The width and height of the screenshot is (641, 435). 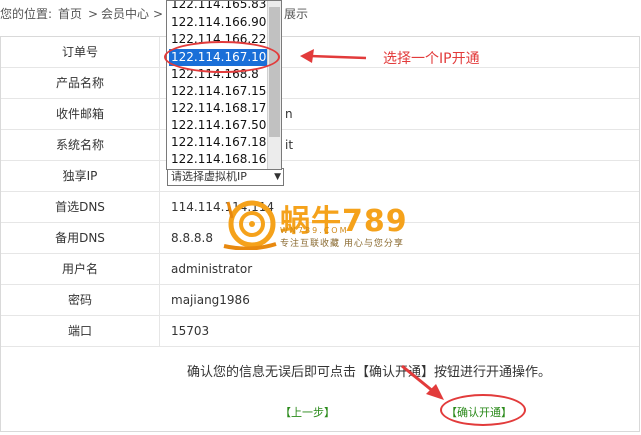 What do you see at coordinates (70, 14) in the screenshot?
I see `breadcrumb-home-link: 首页` at bounding box center [70, 14].